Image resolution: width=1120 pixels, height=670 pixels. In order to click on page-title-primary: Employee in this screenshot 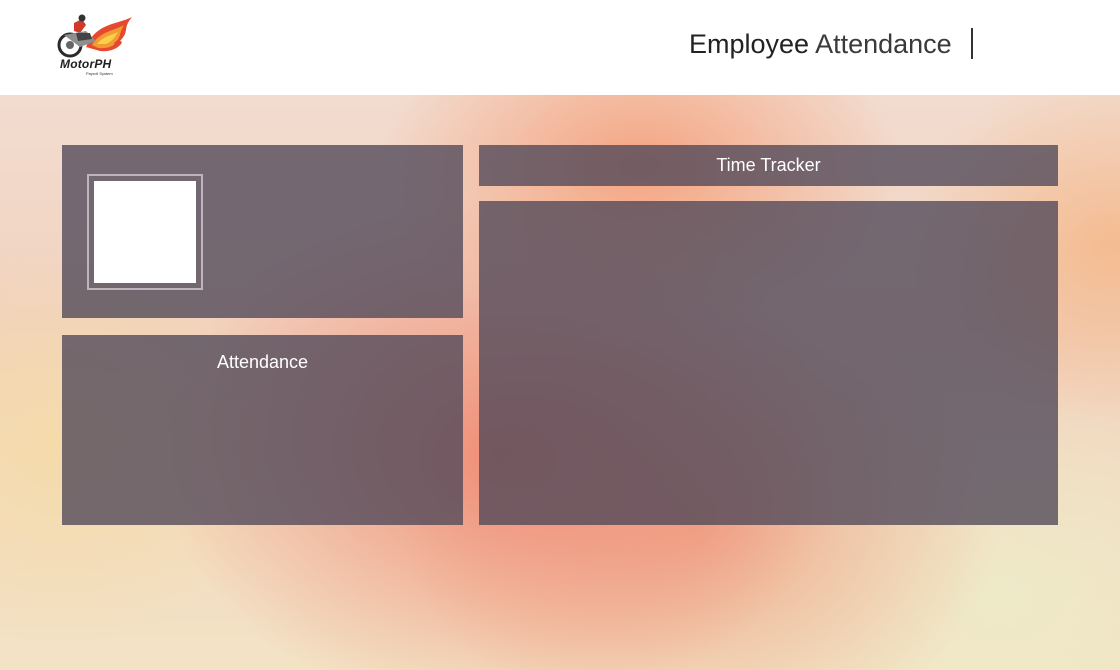, I will do `click(749, 44)`.